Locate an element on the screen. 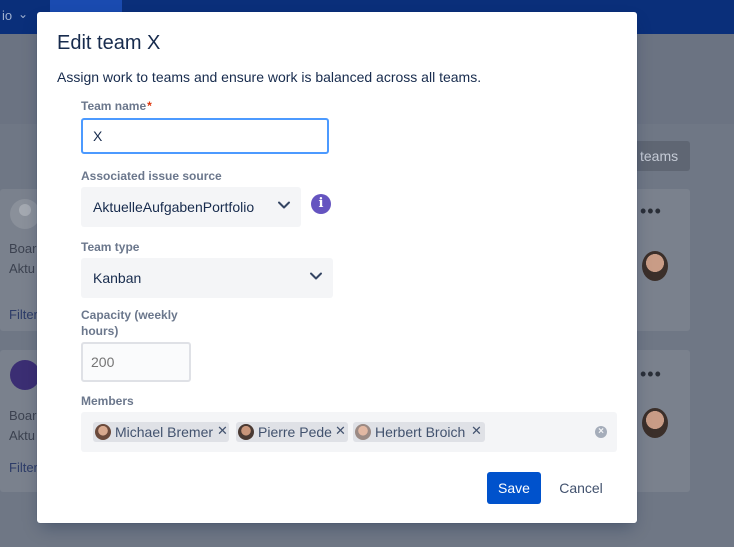  member-chip-name: Michael Bremer is located at coordinates (164, 432).